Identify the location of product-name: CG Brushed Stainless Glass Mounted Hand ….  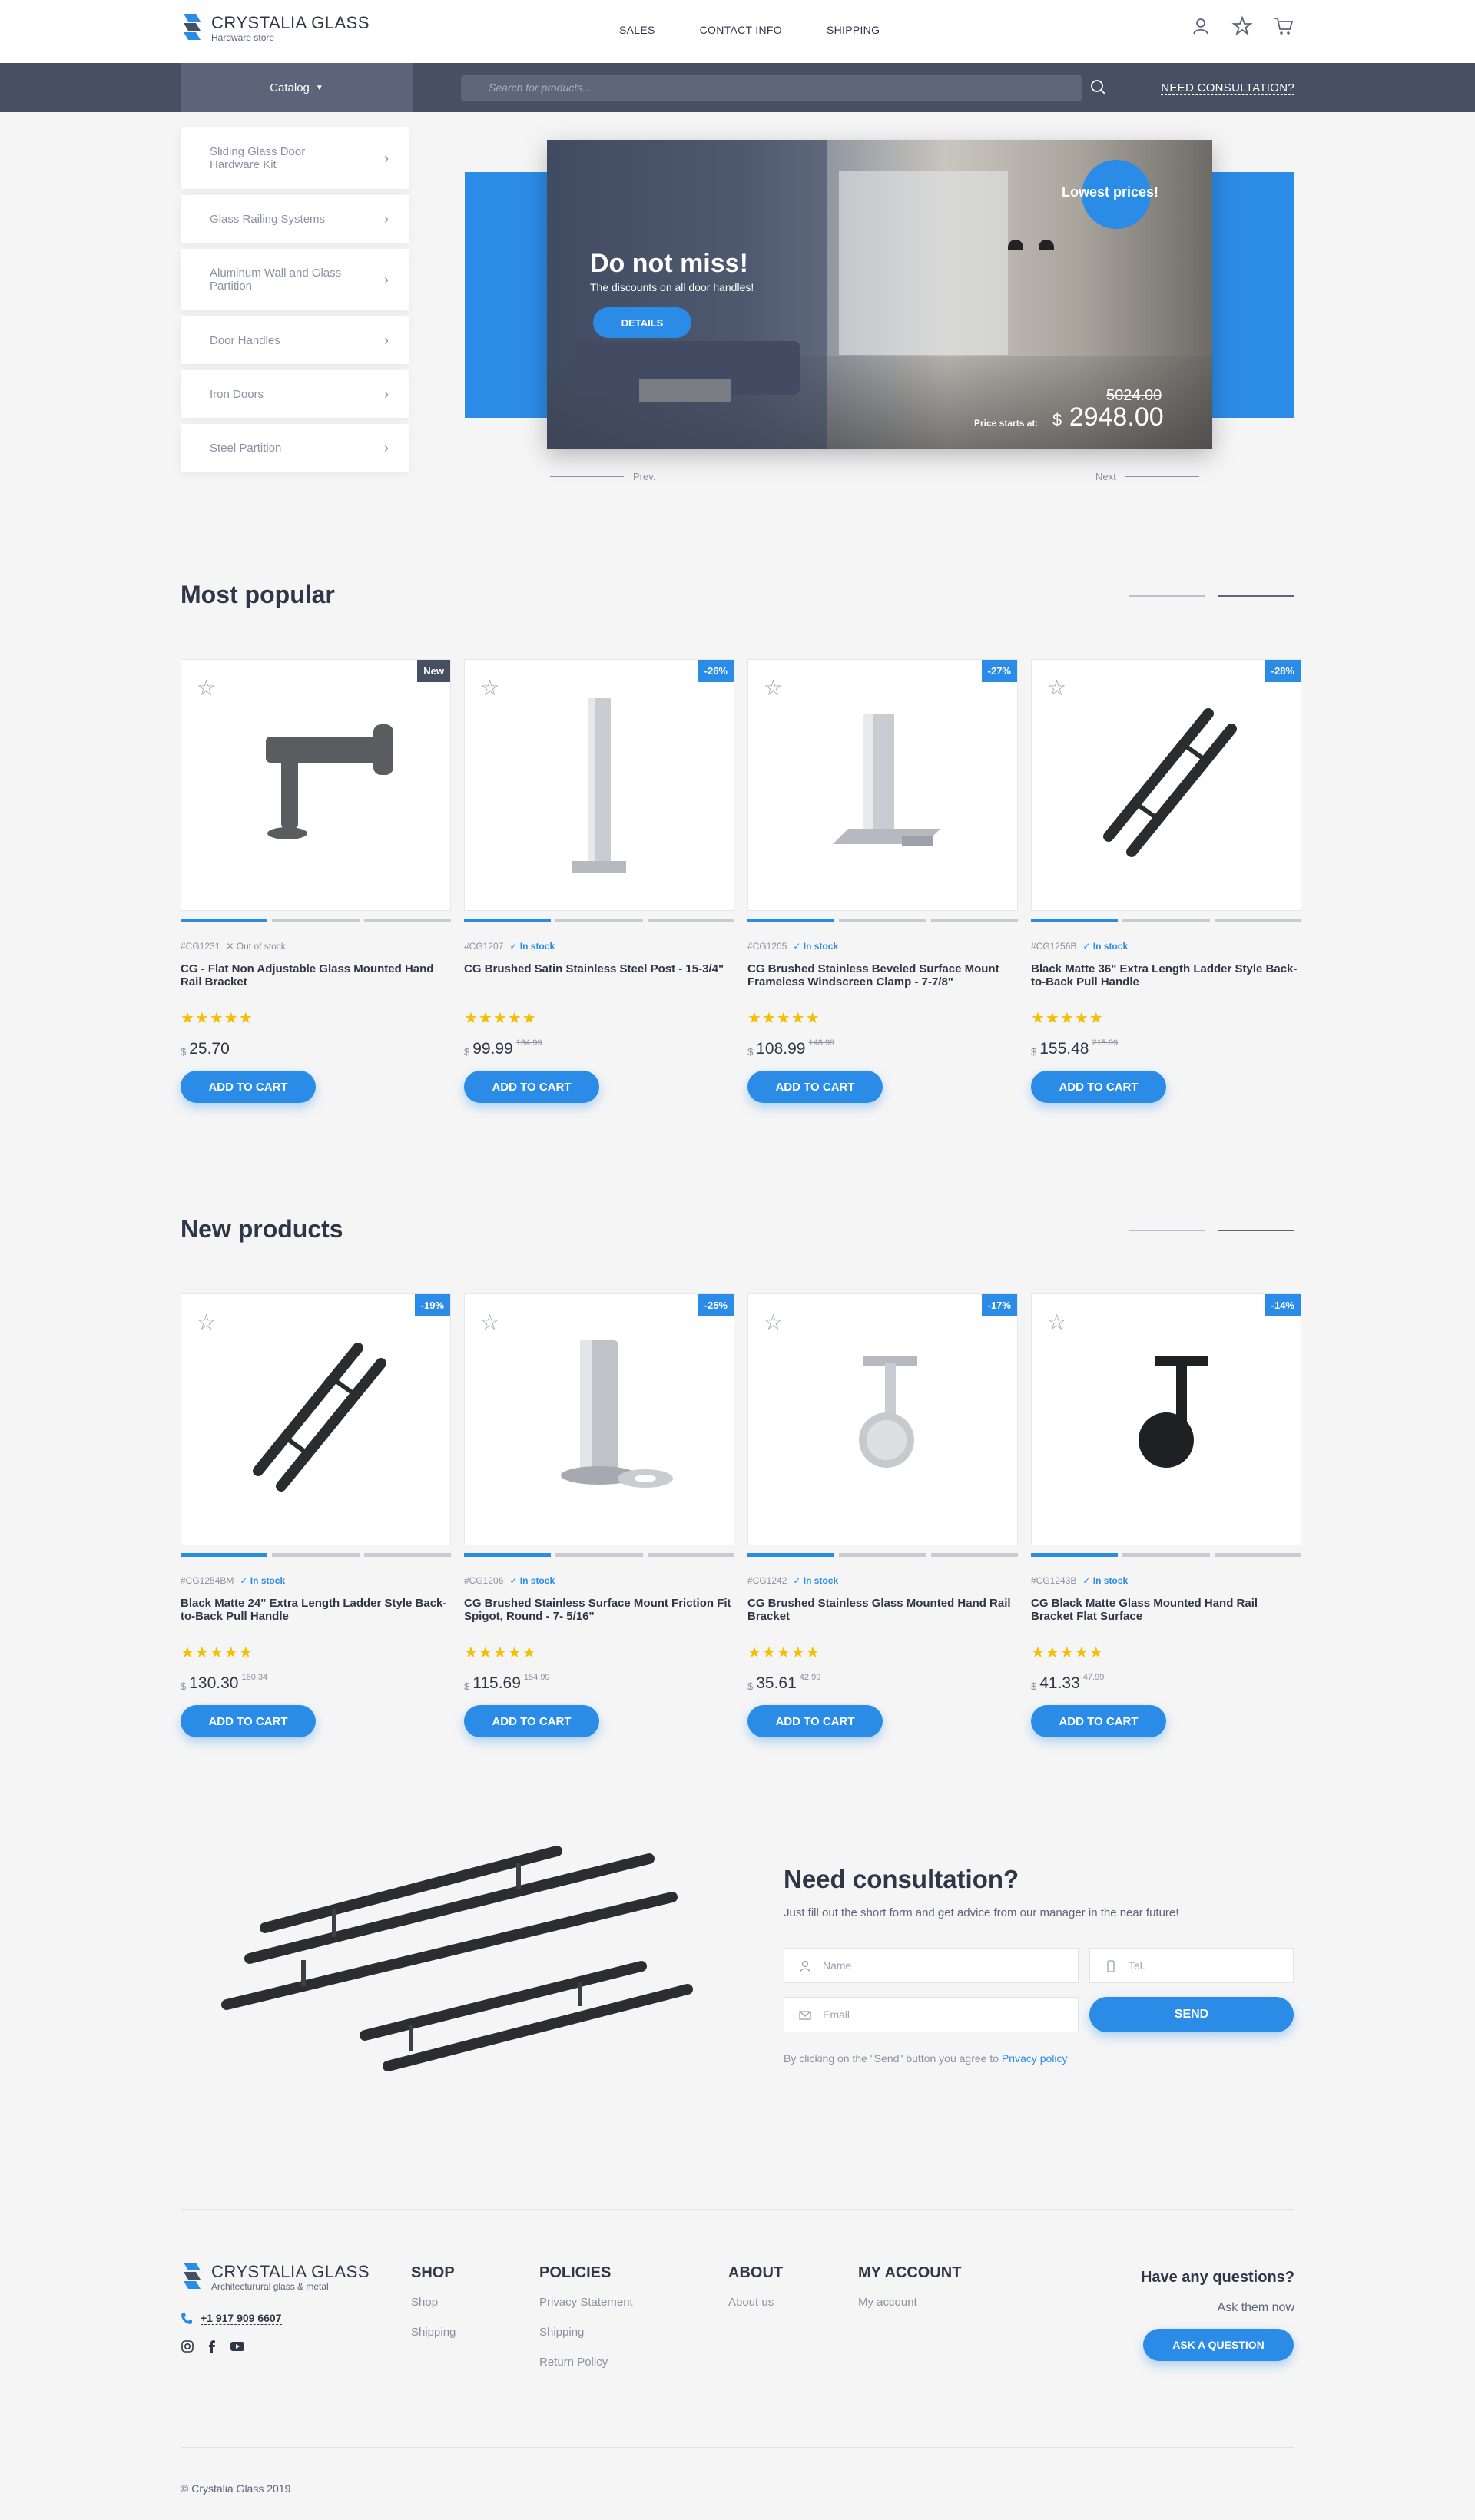
(882, 1618).